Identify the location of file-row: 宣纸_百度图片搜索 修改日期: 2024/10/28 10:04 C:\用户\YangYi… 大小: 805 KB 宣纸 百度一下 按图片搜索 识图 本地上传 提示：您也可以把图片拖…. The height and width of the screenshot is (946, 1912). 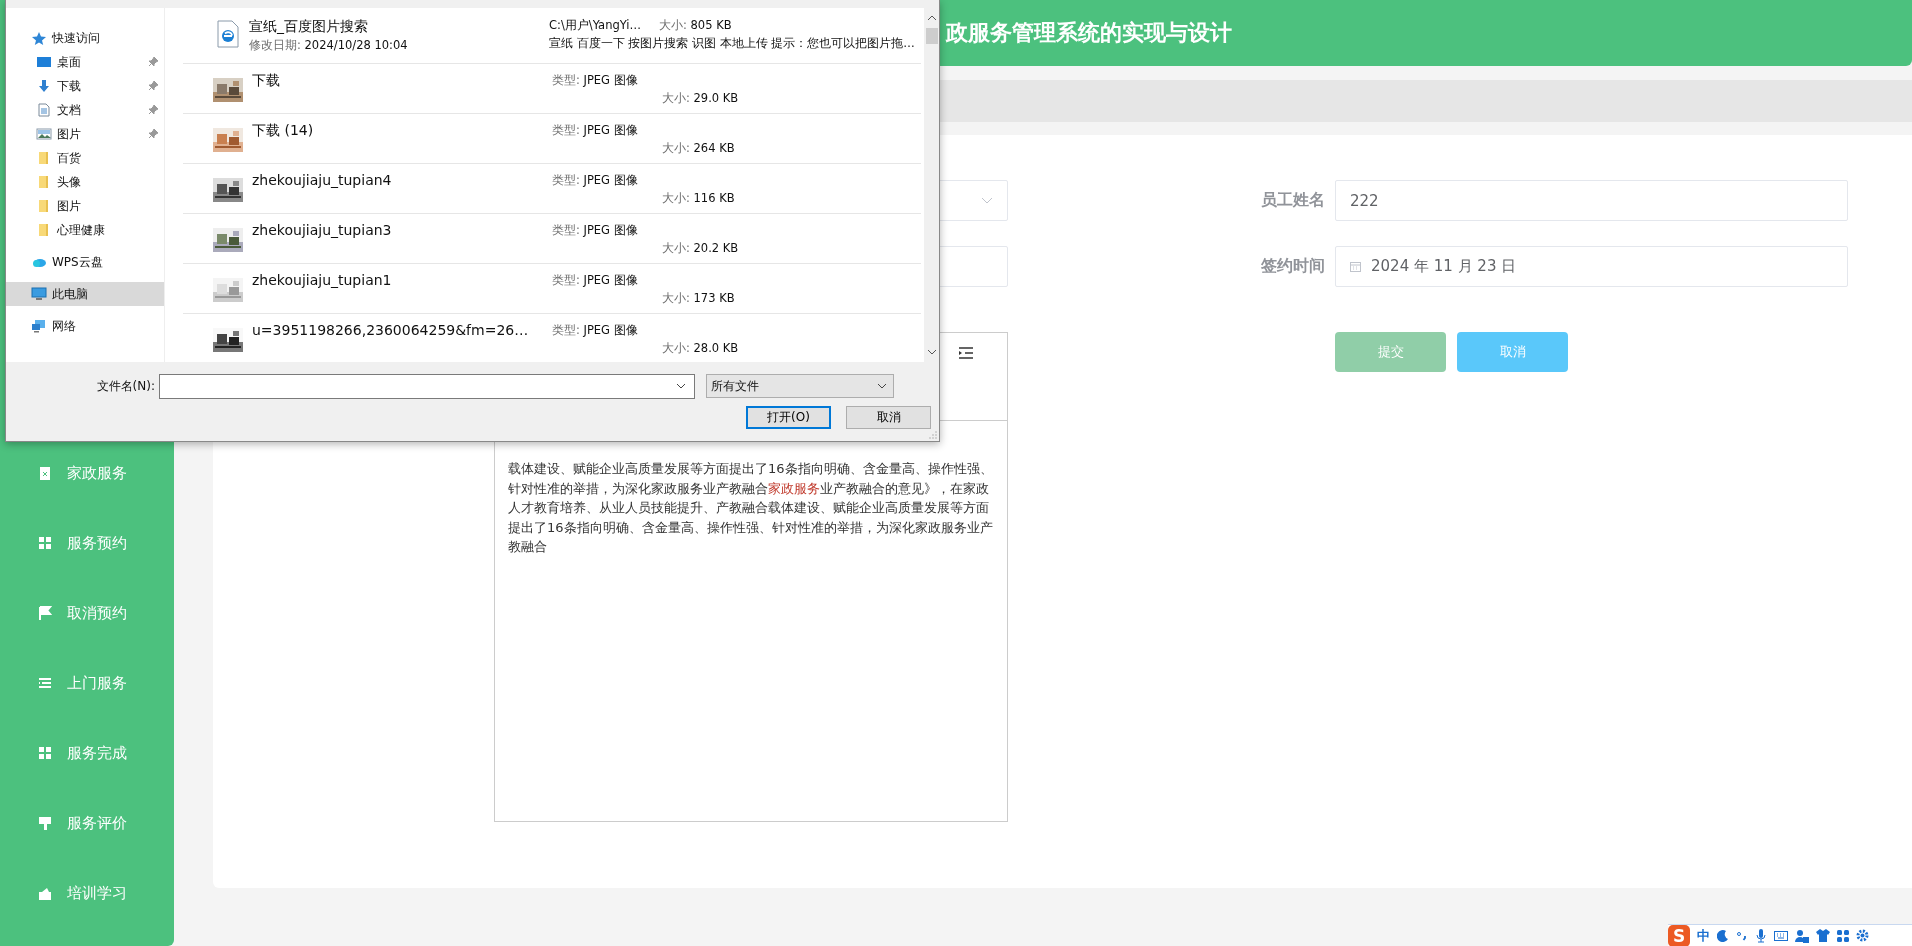
(552, 37).